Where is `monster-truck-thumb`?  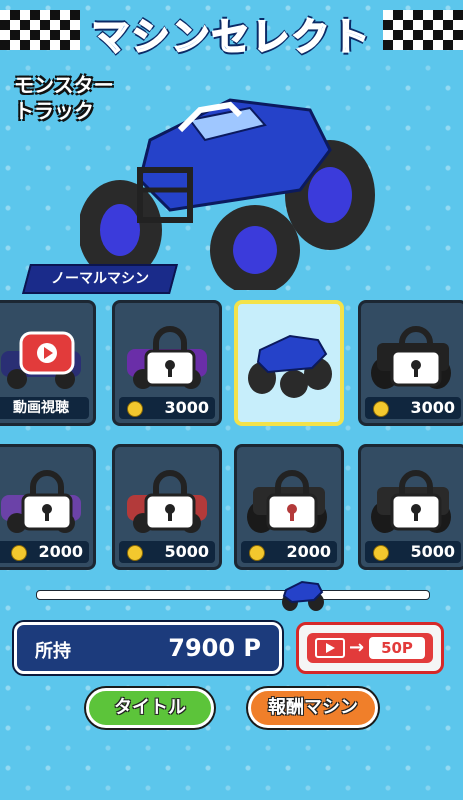 monster-truck-thumb is located at coordinates (290, 366).